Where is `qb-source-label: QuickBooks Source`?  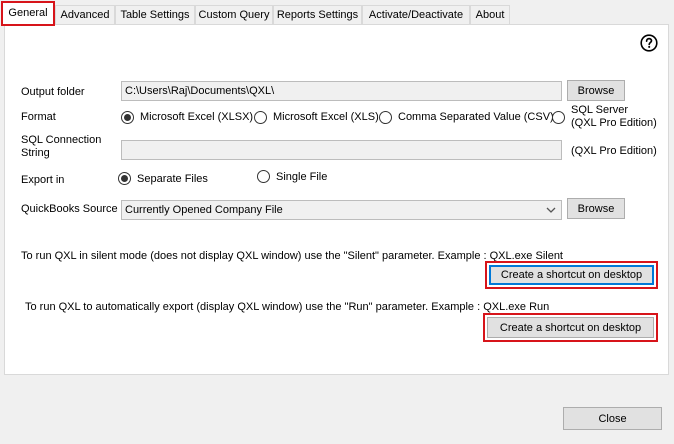
qb-source-label: QuickBooks Source is located at coordinates (69, 209).